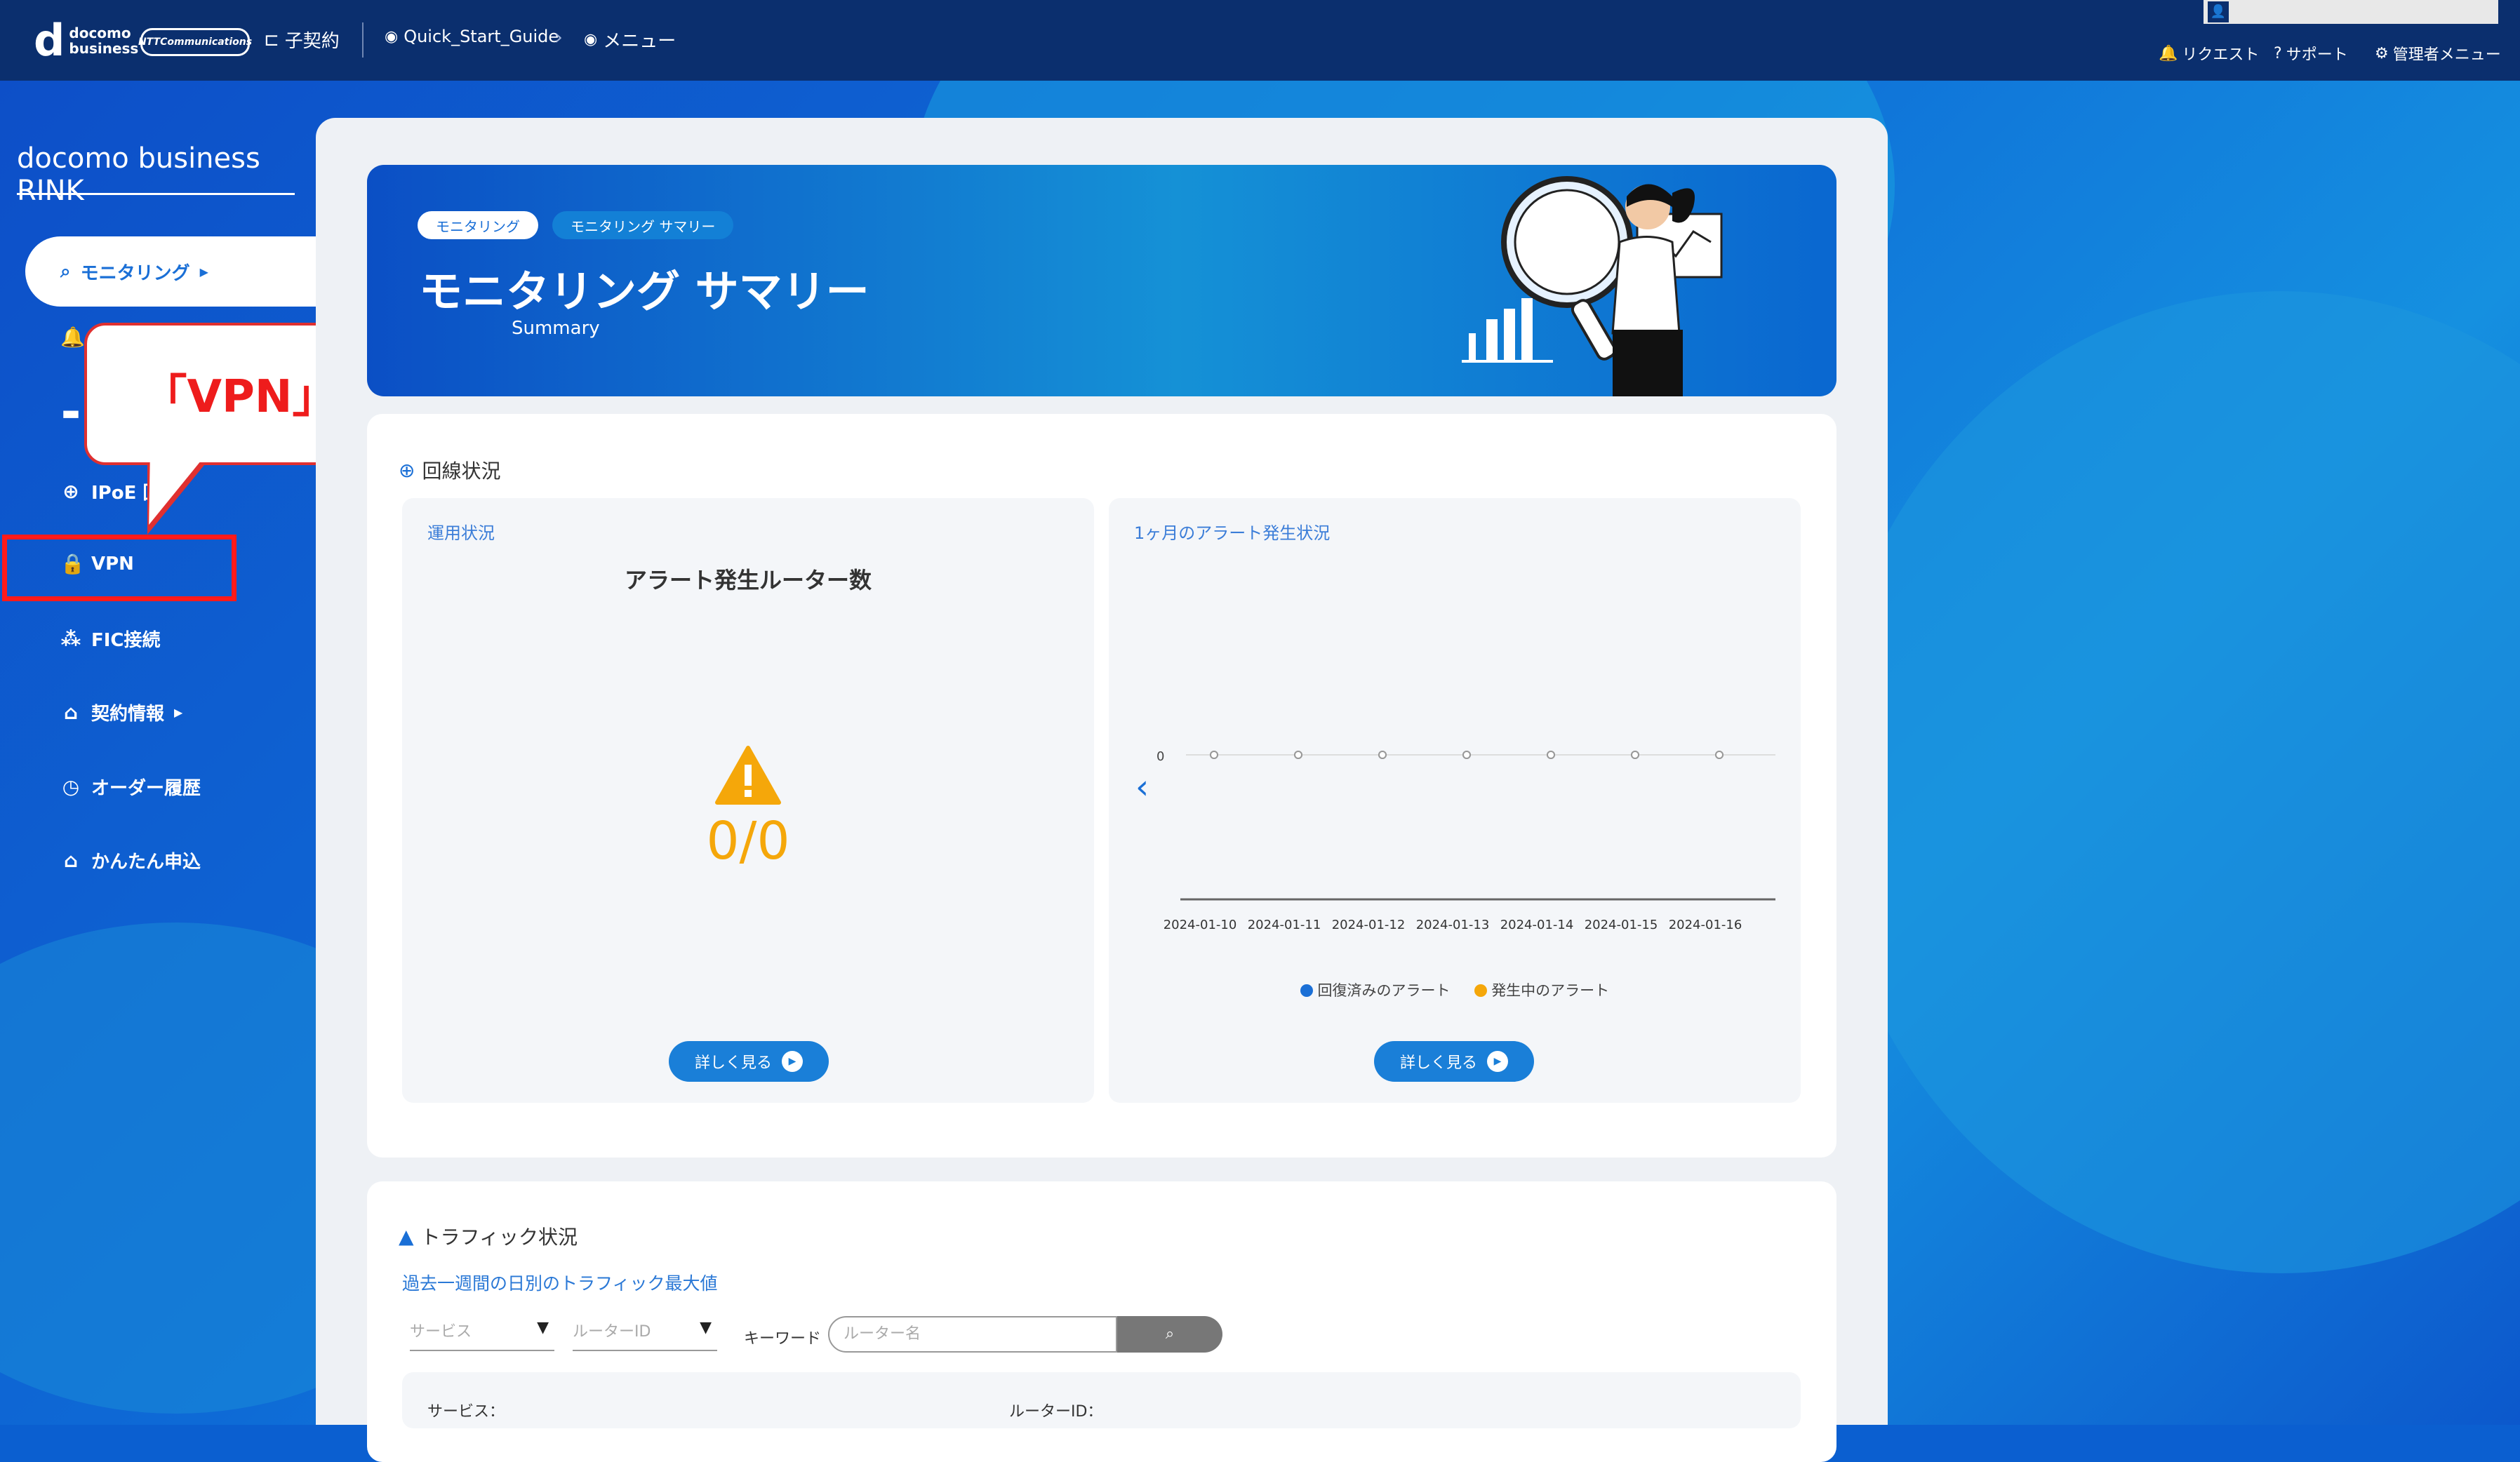  I want to click on traffic-subtitle: 過去一週間の日別のトラフィック最大値, so click(560, 1284).